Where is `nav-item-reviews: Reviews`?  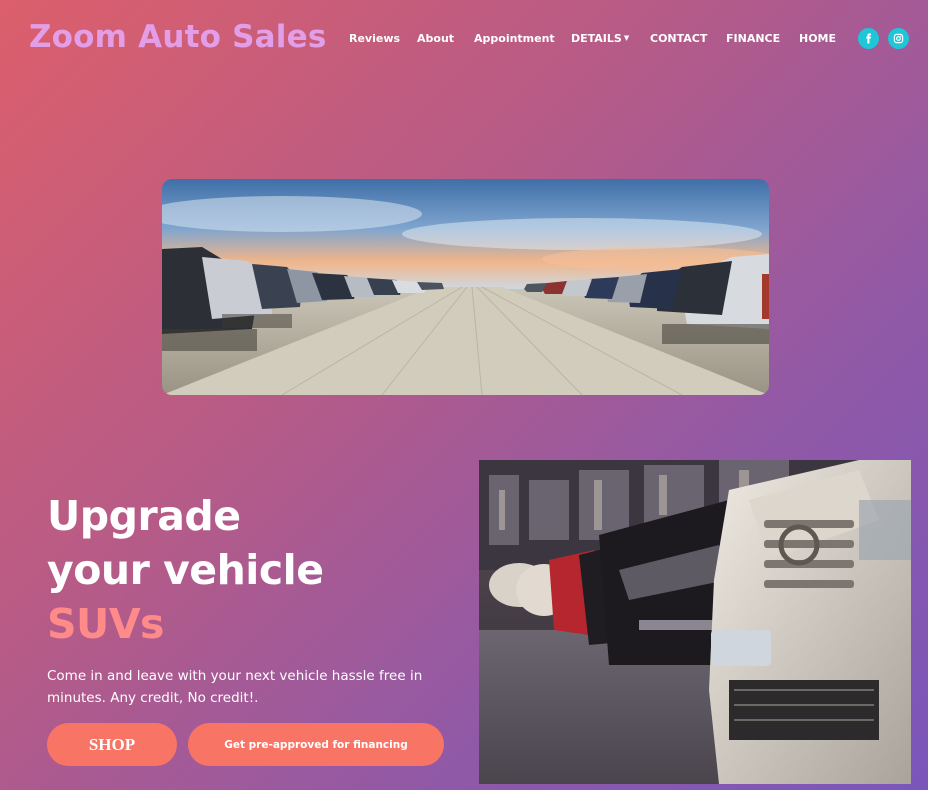
nav-item-reviews: Reviews is located at coordinates (374, 38).